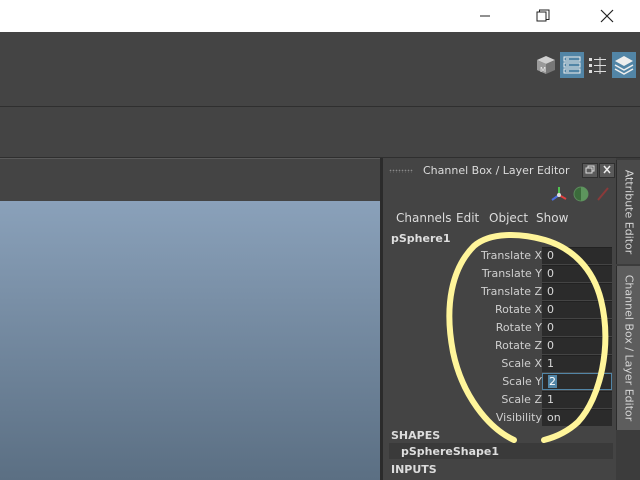 Image resolution: width=640 pixels, height=480 pixels. I want to click on shelf-area, so click(320, 132).